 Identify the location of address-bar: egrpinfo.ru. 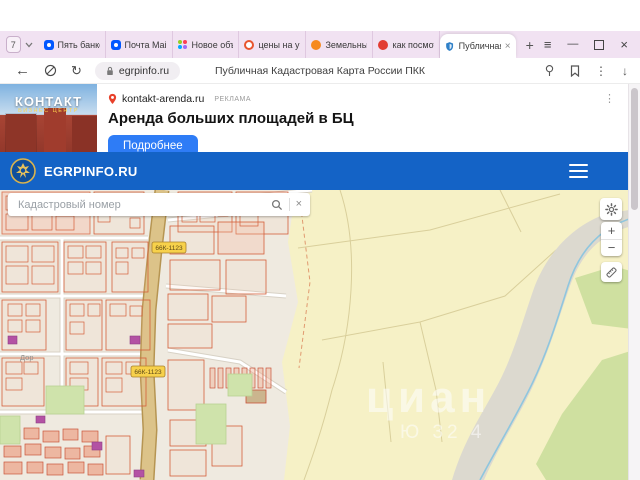
(137, 70).